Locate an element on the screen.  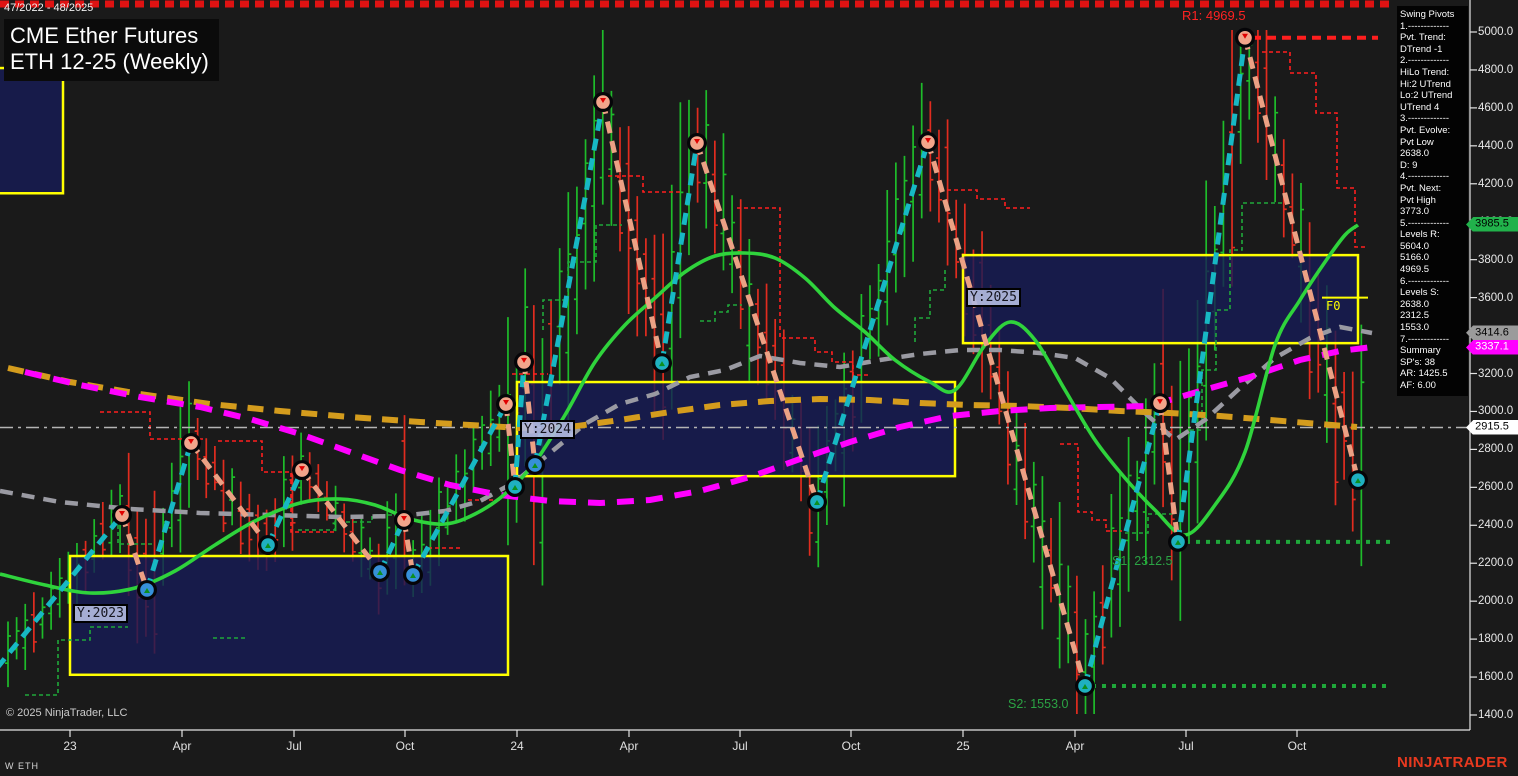
price-tick-label: 2400.0 is located at coordinates (1496, 525).